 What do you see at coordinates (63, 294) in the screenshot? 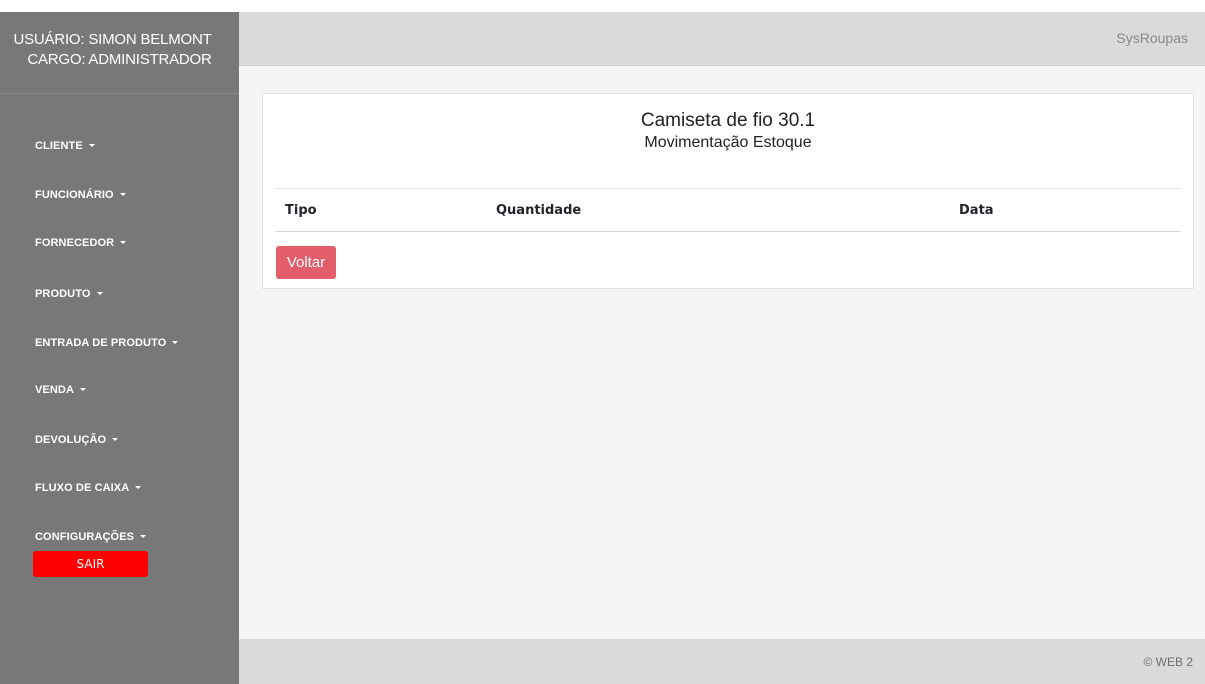
I see `sidebar-item-label: PRODUTO` at bounding box center [63, 294].